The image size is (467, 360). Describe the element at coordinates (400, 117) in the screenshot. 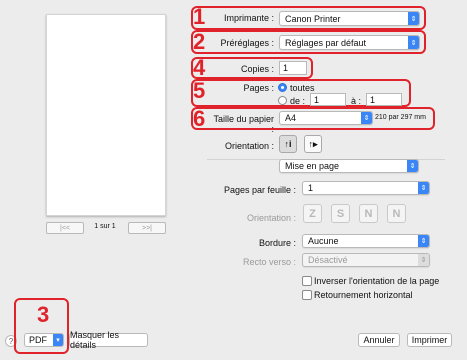

I see `paper-dimensions: 210 par 297 mm` at that location.